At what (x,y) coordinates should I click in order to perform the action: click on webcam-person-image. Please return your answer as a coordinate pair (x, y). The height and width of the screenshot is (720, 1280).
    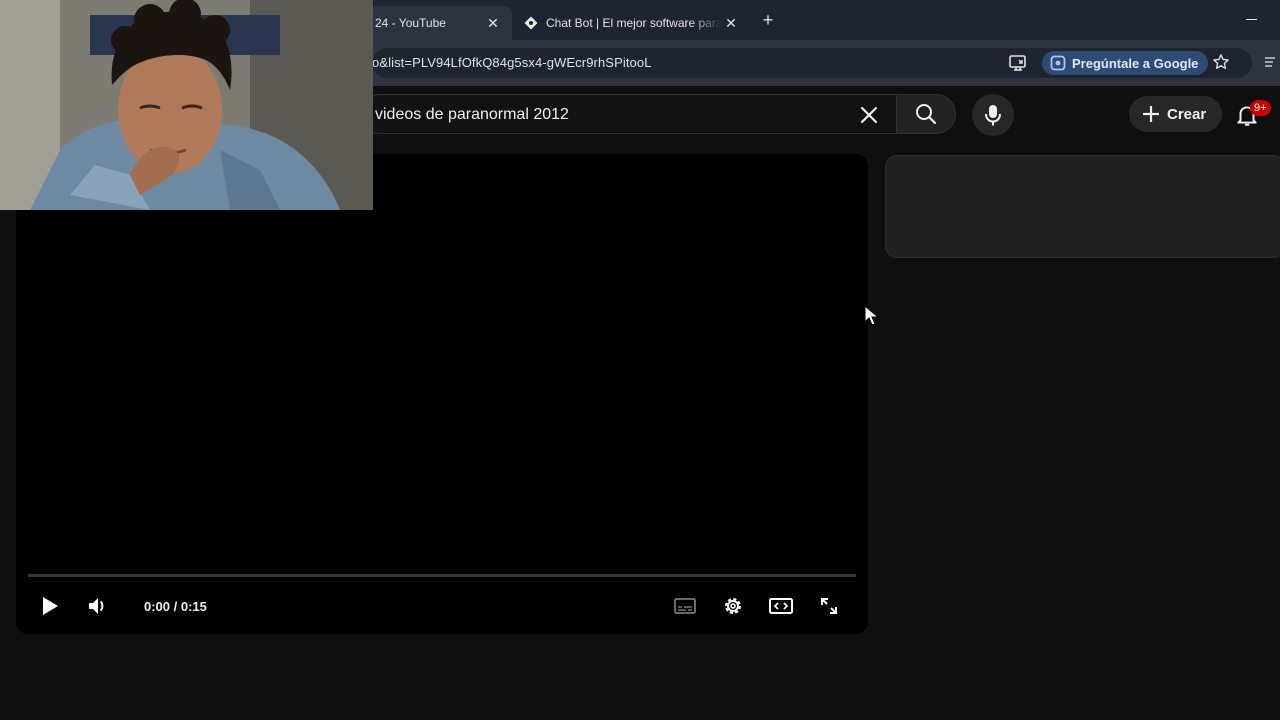
    Looking at the image, I should click on (186, 105).